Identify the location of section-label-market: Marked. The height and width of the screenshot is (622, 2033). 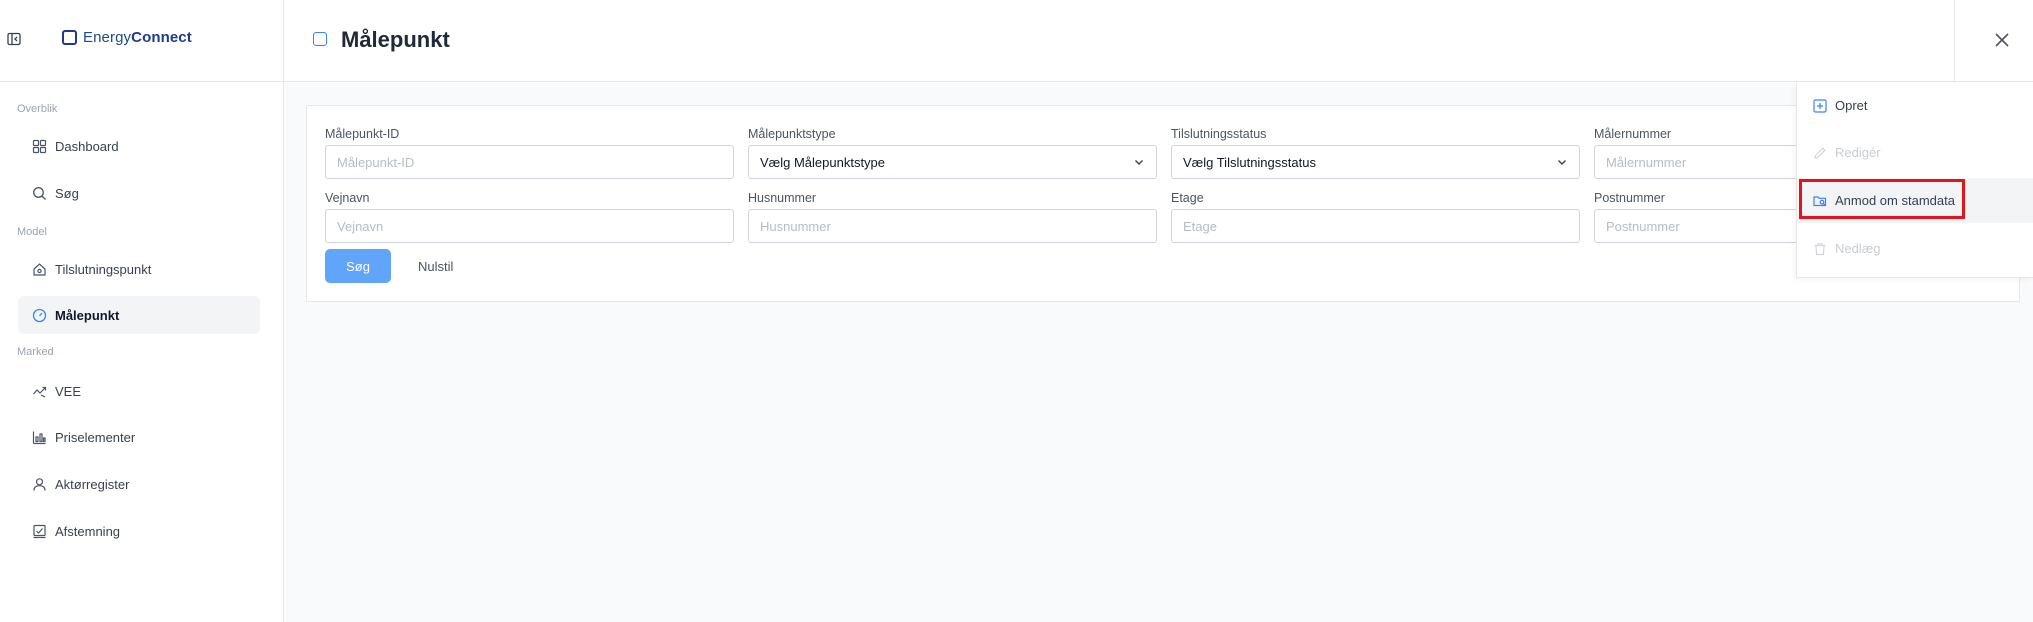
(35, 352).